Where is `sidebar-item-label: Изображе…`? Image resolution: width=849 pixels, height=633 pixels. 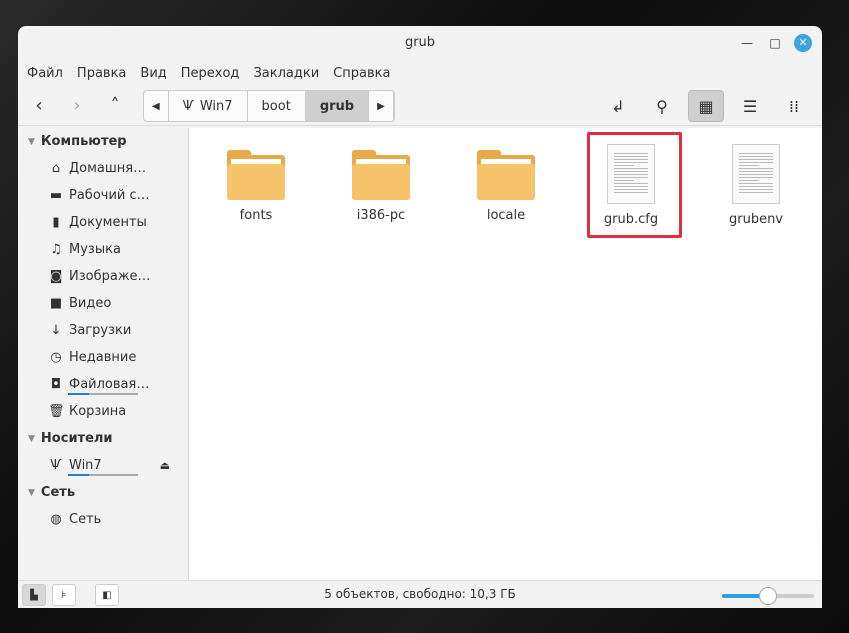 sidebar-item-label: Изображе… is located at coordinates (110, 276).